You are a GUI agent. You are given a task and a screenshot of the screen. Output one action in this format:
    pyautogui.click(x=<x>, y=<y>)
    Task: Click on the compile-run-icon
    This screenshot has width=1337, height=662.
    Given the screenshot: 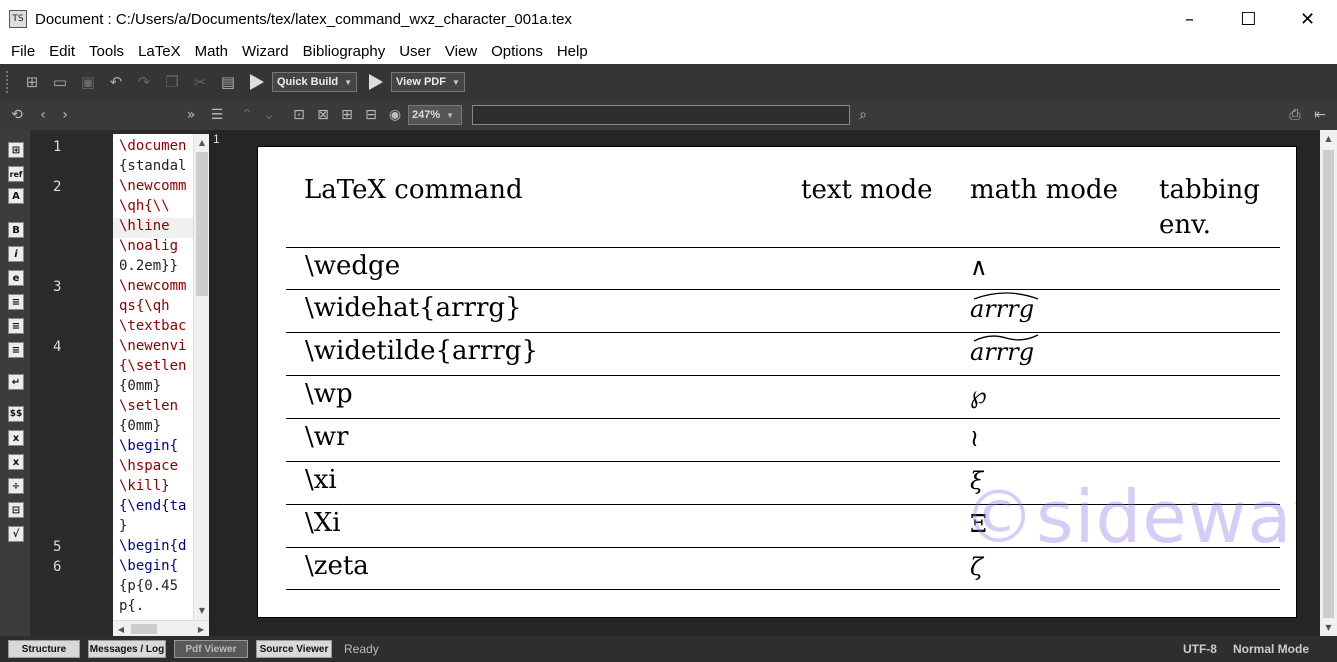 What is the action you would take?
    pyautogui.click(x=257, y=82)
    